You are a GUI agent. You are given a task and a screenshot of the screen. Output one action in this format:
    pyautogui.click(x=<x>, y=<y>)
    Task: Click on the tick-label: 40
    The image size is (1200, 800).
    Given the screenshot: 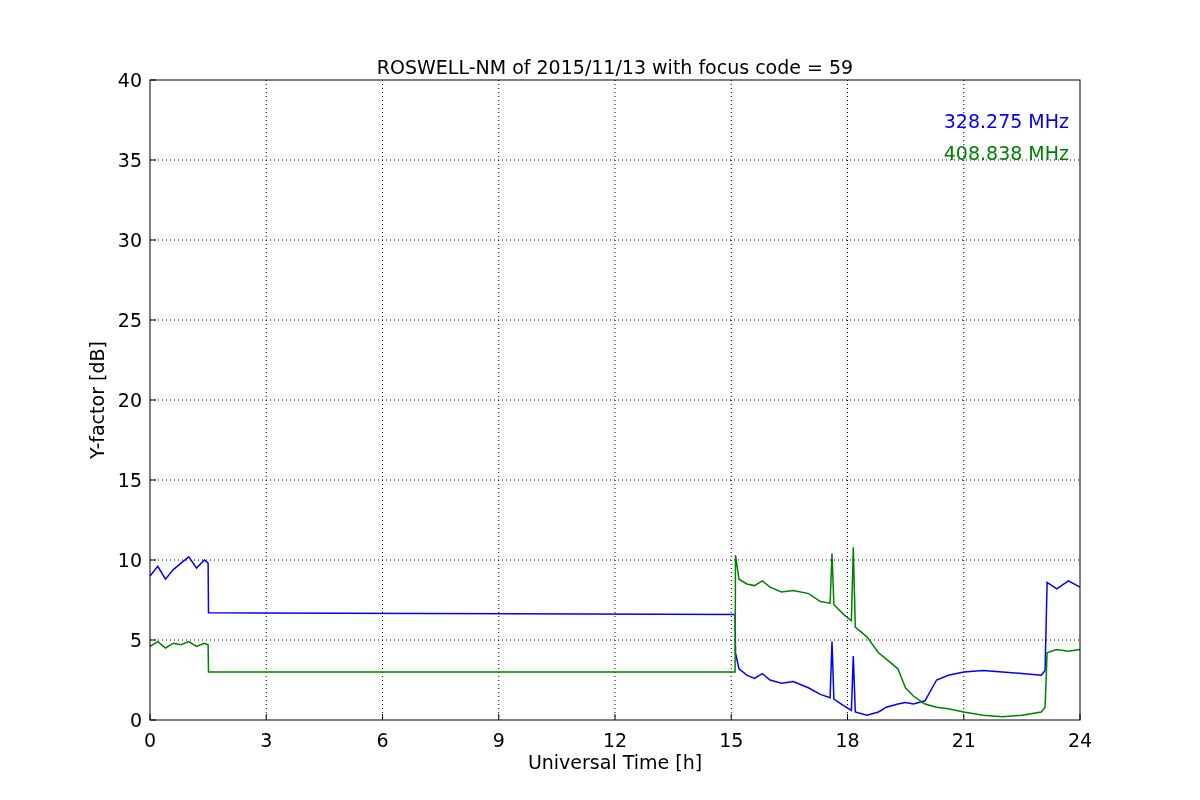 What is the action you would take?
    pyautogui.click(x=129, y=80)
    